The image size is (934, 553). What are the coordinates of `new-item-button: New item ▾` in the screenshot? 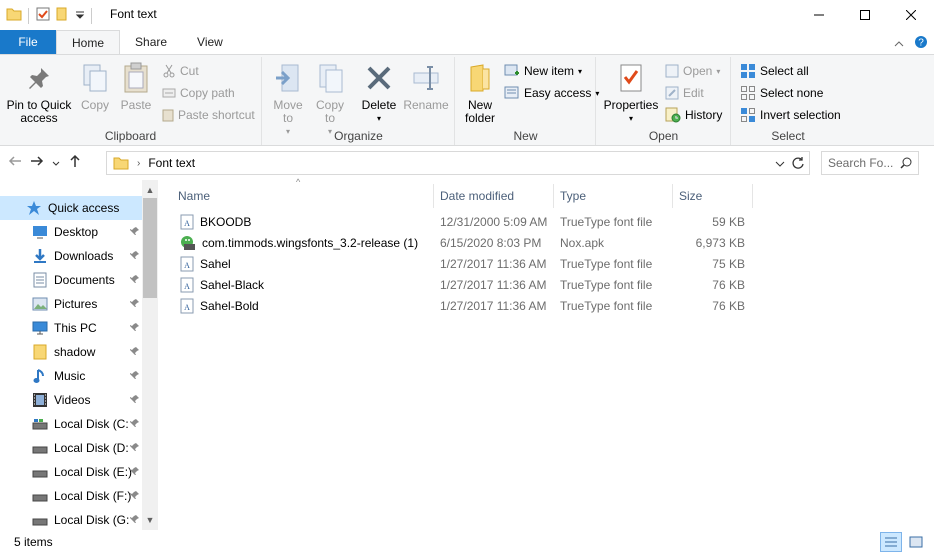 It's located at (543, 71).